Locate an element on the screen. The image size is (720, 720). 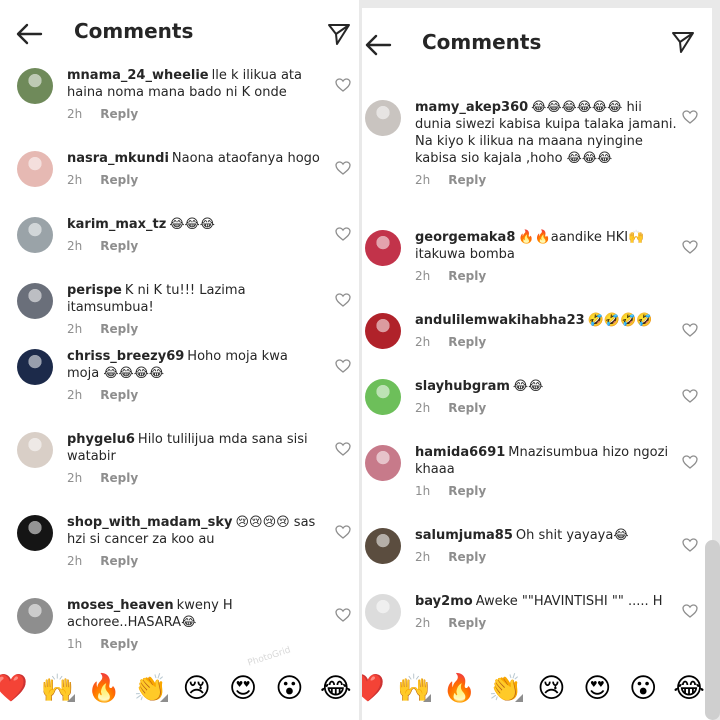
quick-reactions-bar: ❤️ 🙌 🔥 👏 😢 😍 😮 😂 is located at coordinates (537, 688).